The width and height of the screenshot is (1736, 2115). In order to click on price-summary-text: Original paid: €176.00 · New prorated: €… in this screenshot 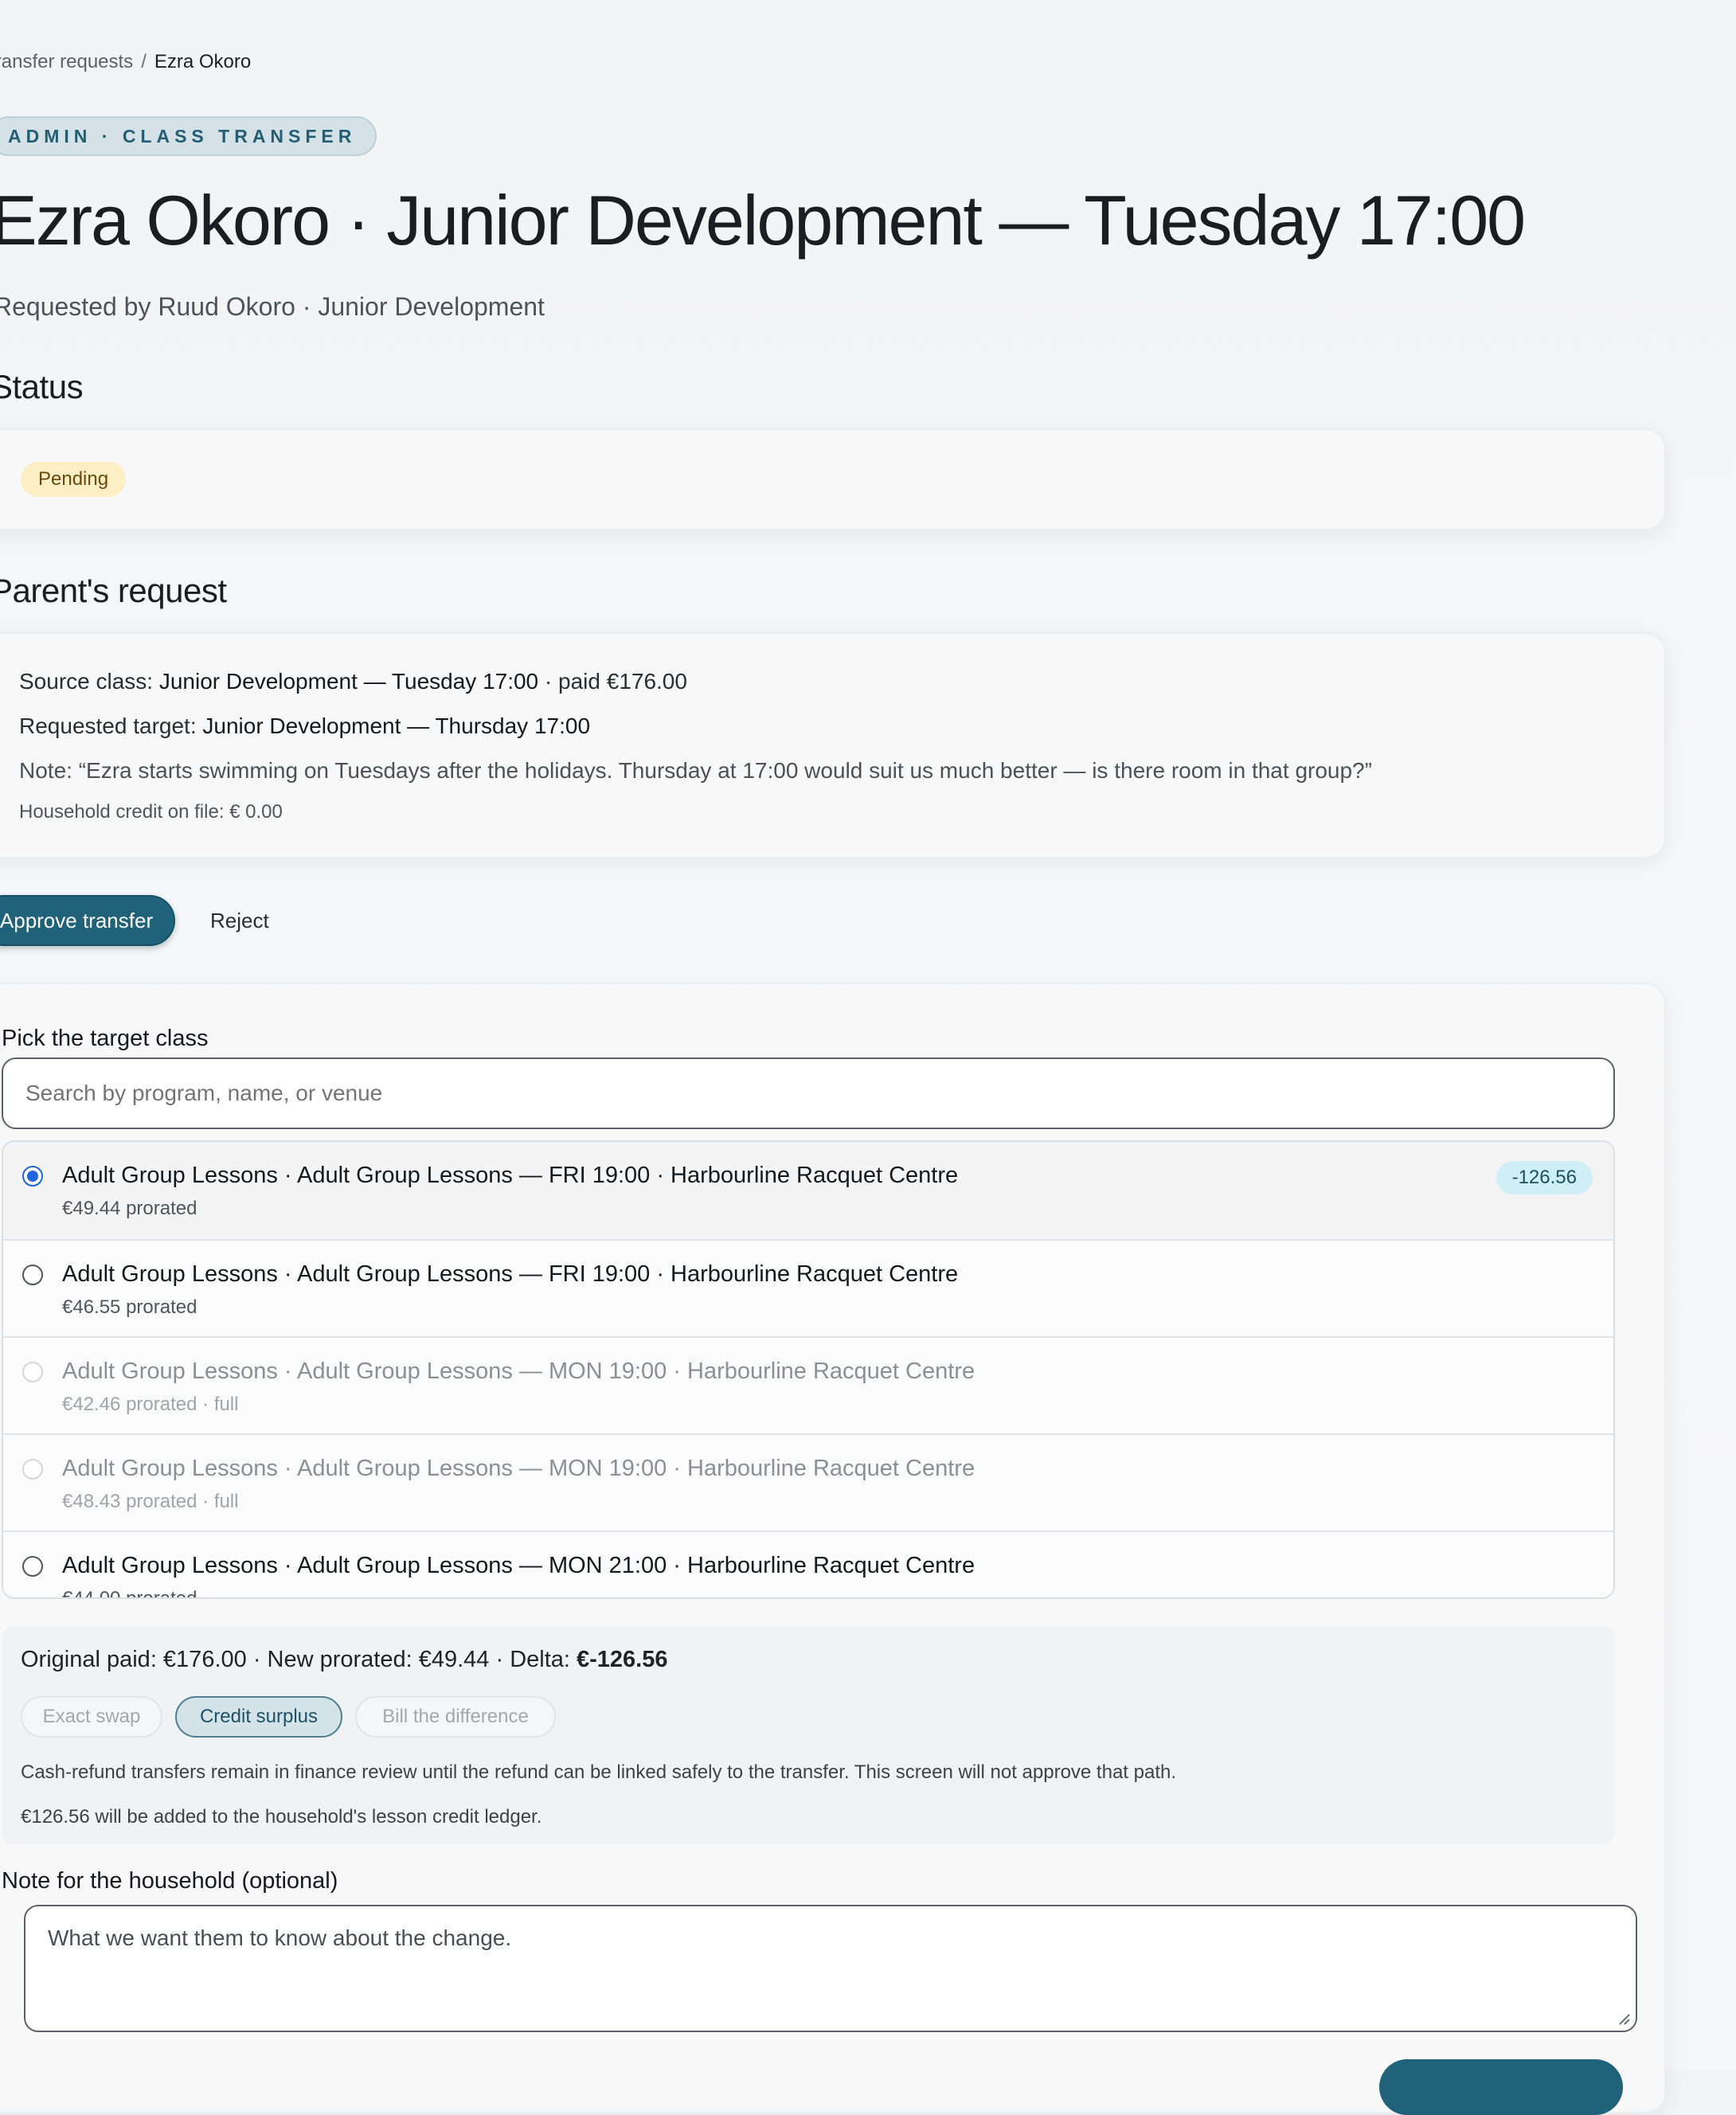, I will do `click(299, 1659)`.